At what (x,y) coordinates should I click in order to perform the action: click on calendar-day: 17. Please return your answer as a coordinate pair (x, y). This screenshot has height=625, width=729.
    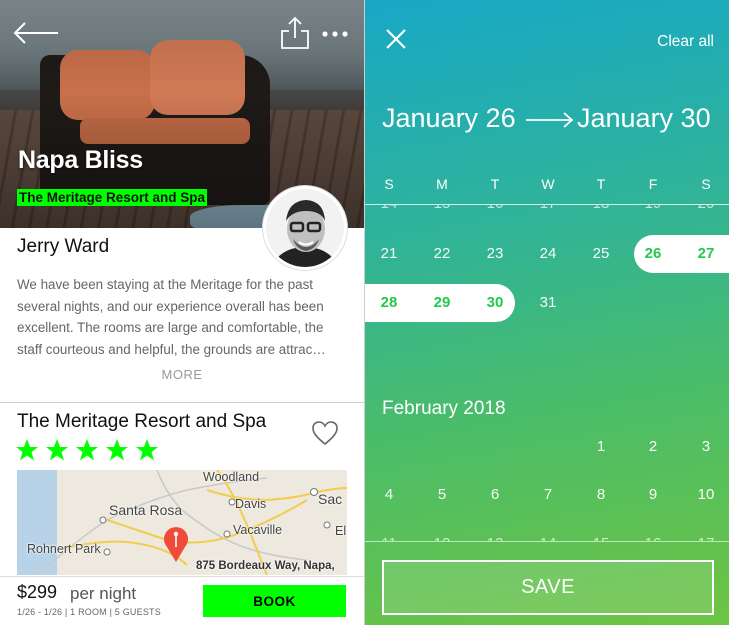
    Looking at the image, I should click on (548, 208).